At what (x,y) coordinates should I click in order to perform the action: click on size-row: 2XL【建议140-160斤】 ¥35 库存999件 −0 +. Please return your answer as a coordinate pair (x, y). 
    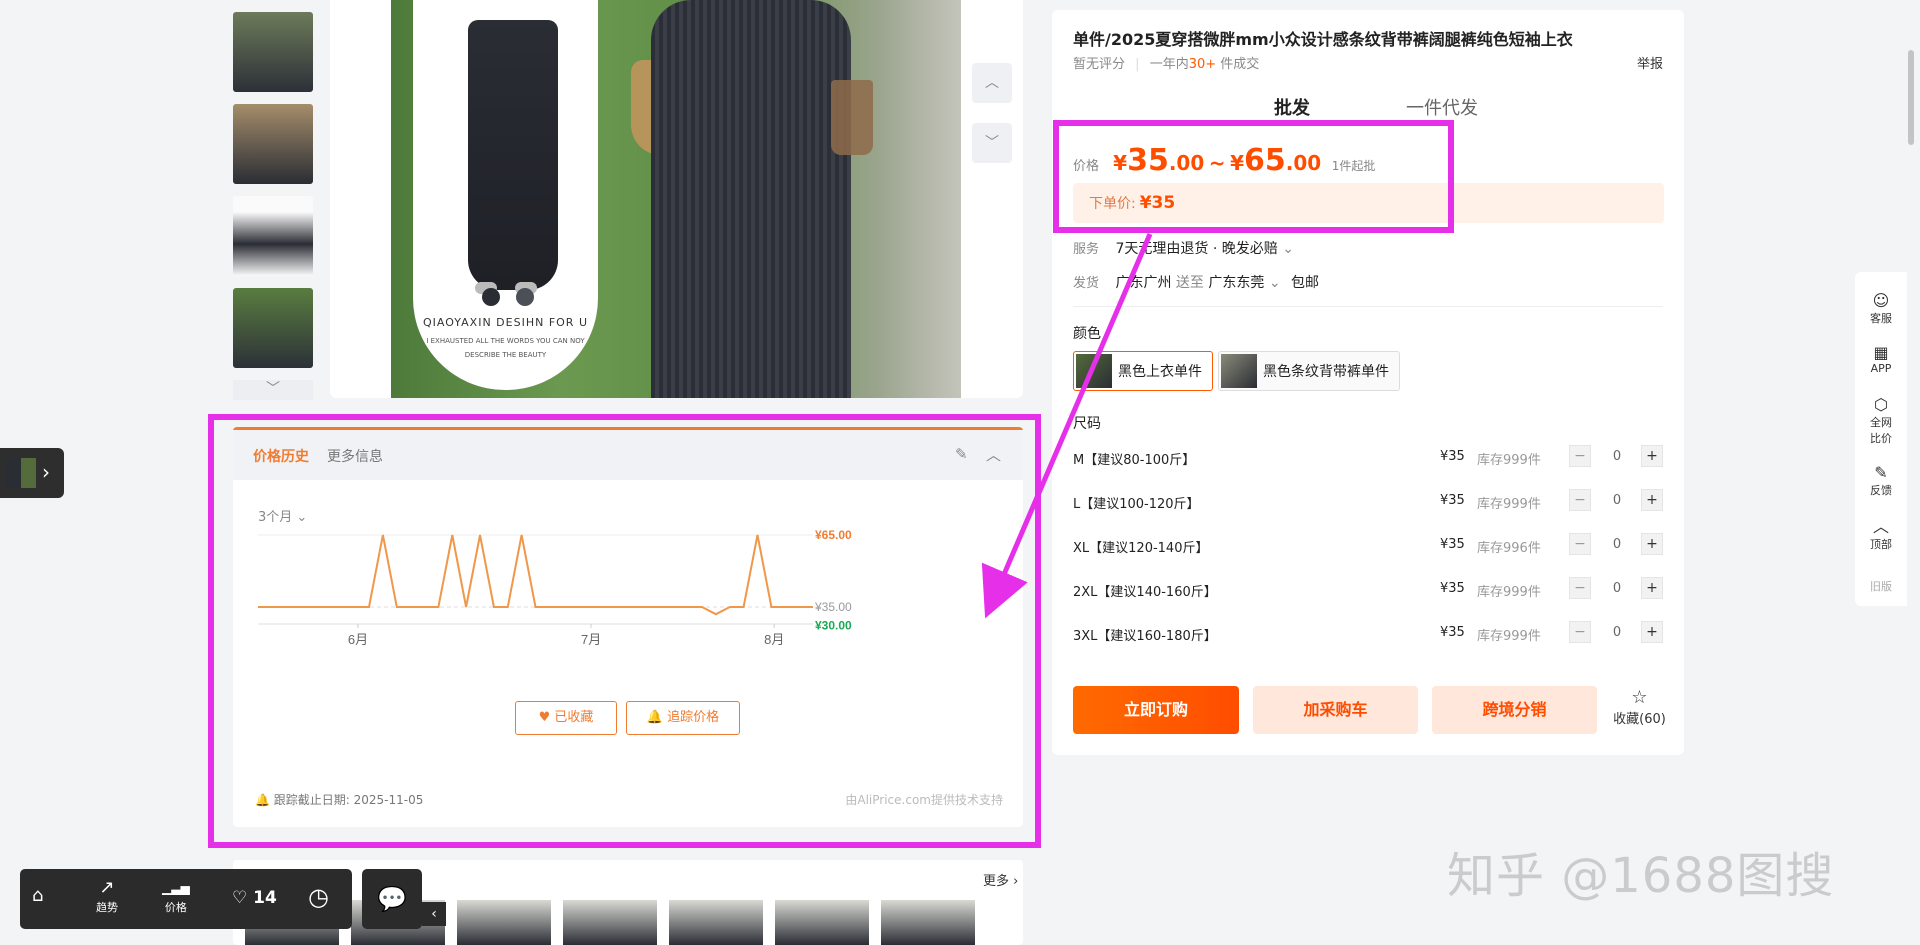
    Looking at the image, I should click on (1368, 589).